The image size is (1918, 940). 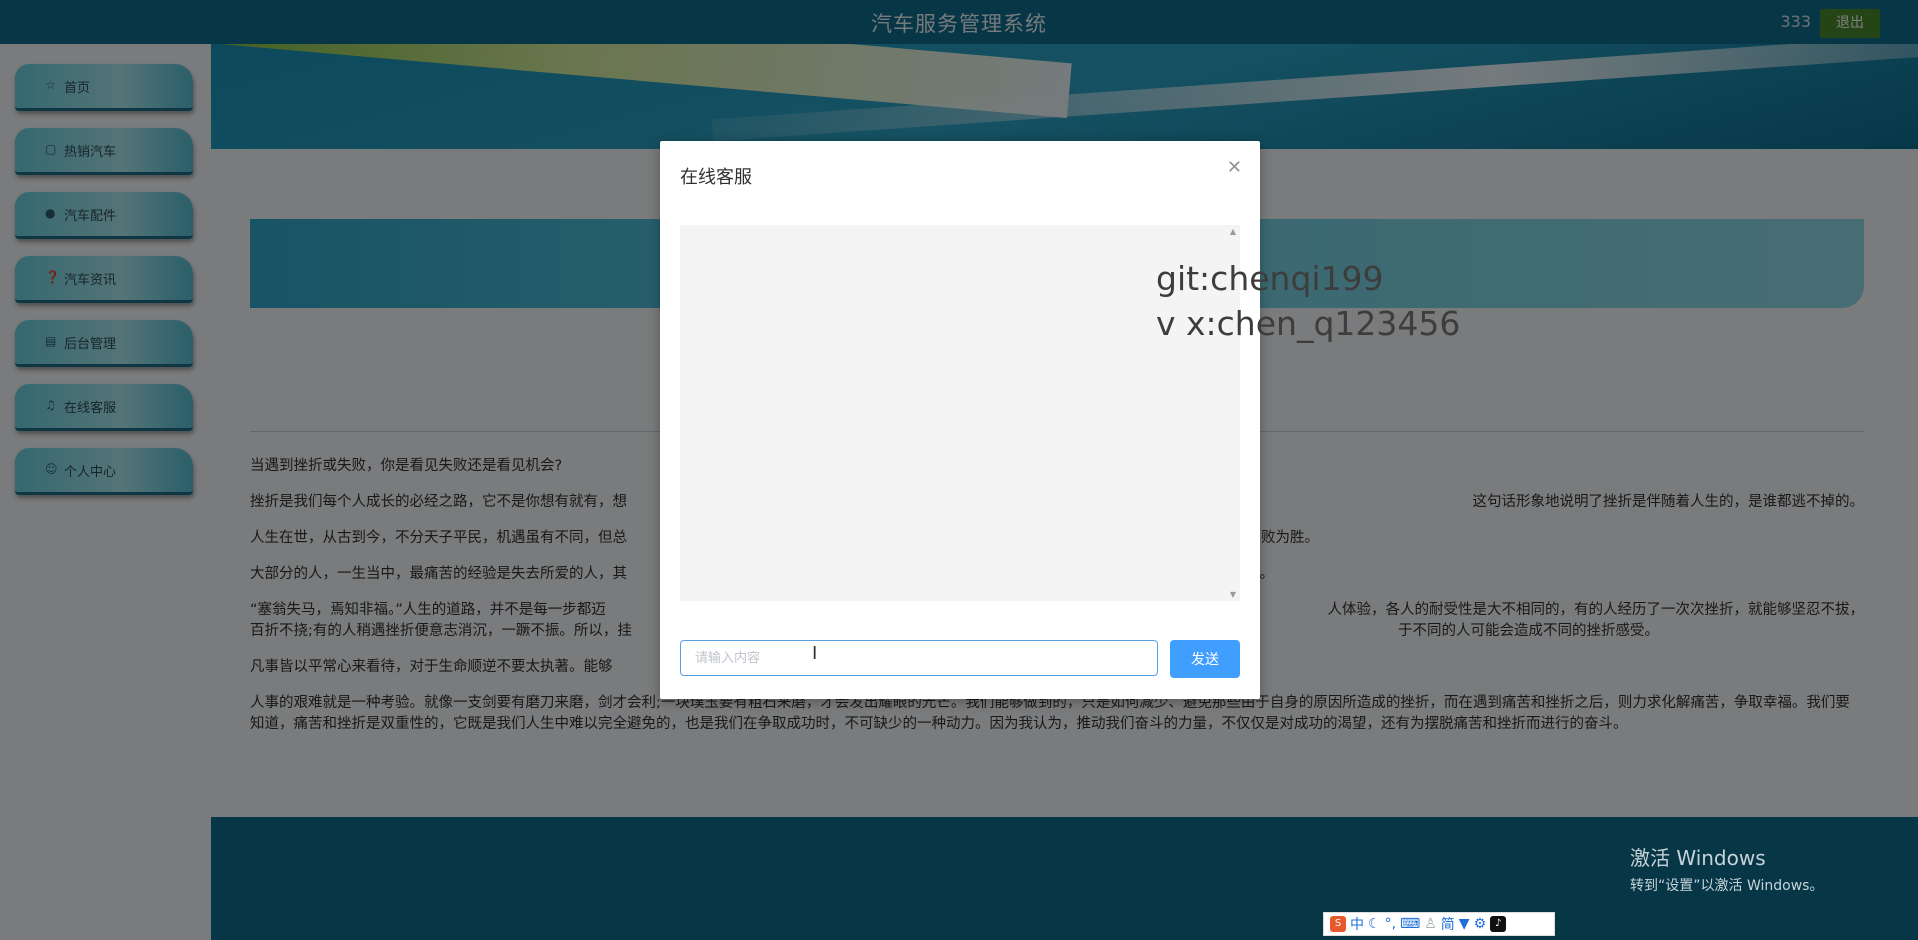 I want to click on ime-toolbar: S 中 ☾ °, ⌨ ♙ 简 ▼ ⚙ ♪, so click(x=1439, y=924).